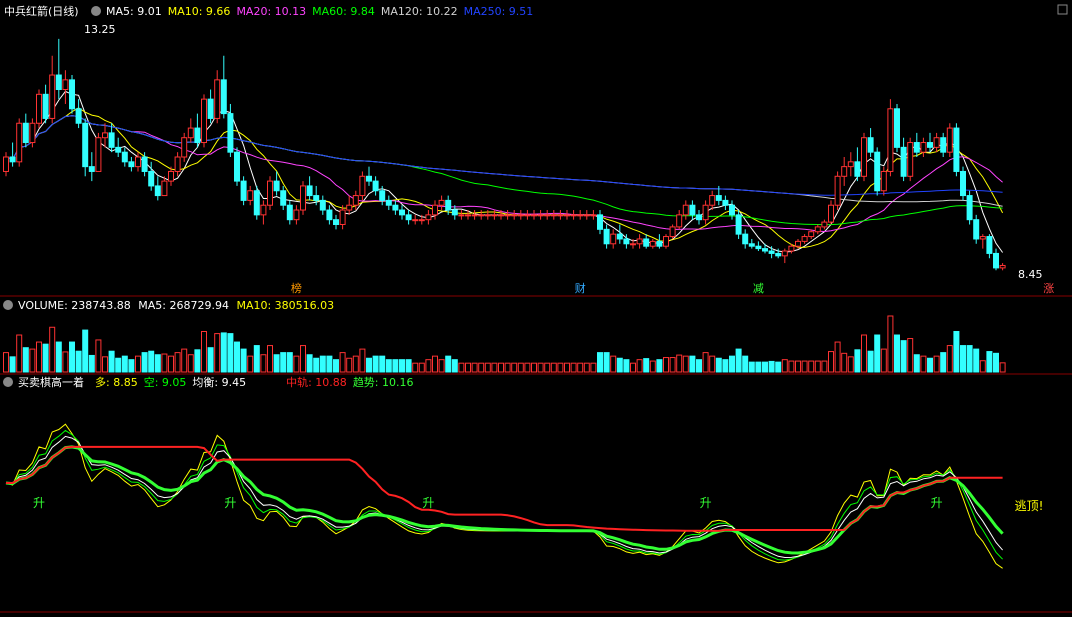 The image size is (1072, 617). Describe the element at coordinates (580, 288) in the screenshot. I see `event-tag: 财` at that location.